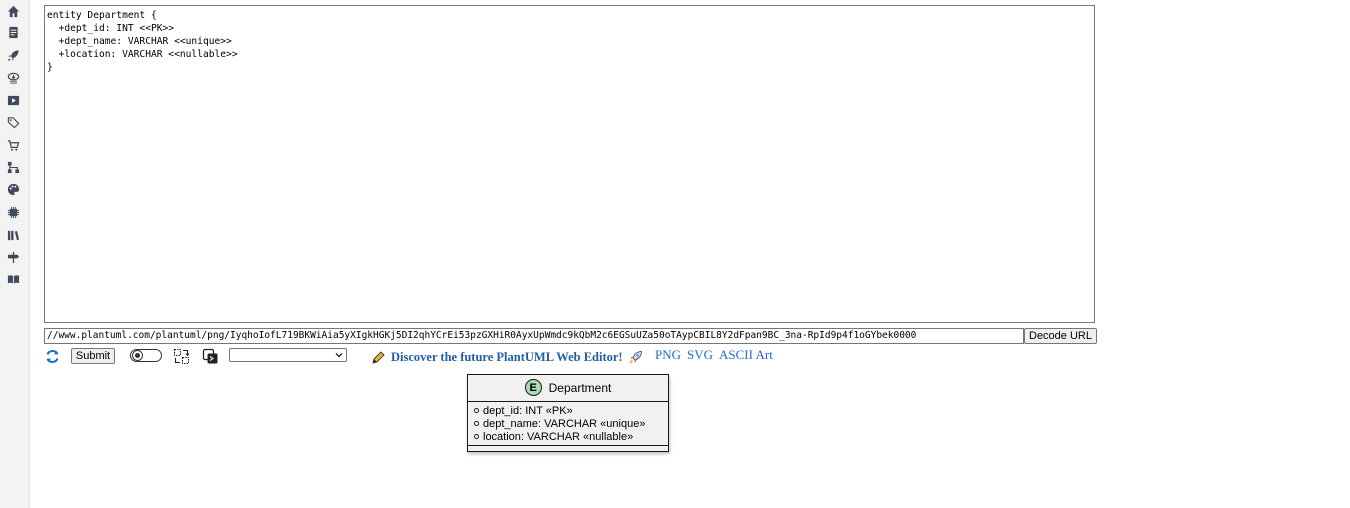 This screenshot has width=1350, height=508. I want to click on sidebar, so click(15, 254).